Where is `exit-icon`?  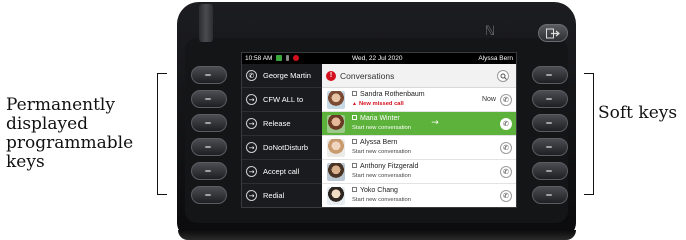
exit-icon is located at coordinates (553, 33).